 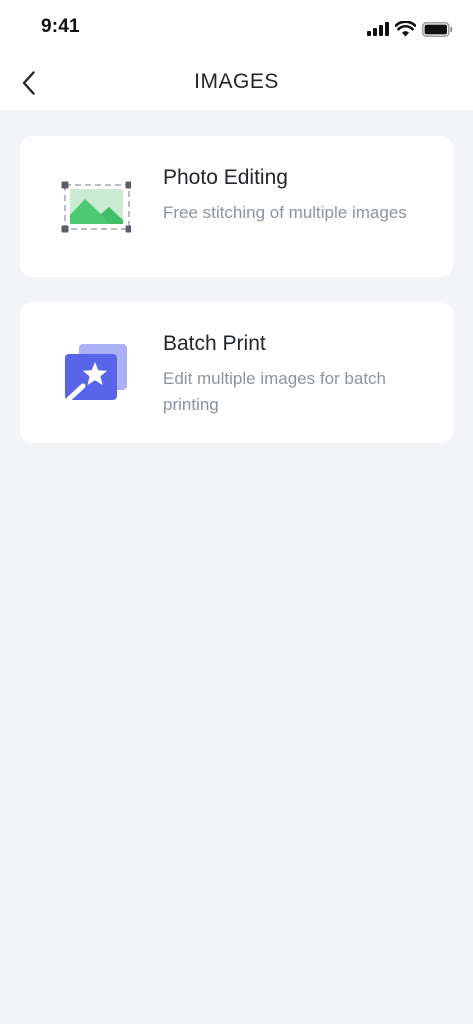 What do you see at coordinates (236, 55) in the screenshot?
I see `top-bar: 9:41 IMAGES` at bounding box center [236, 55].